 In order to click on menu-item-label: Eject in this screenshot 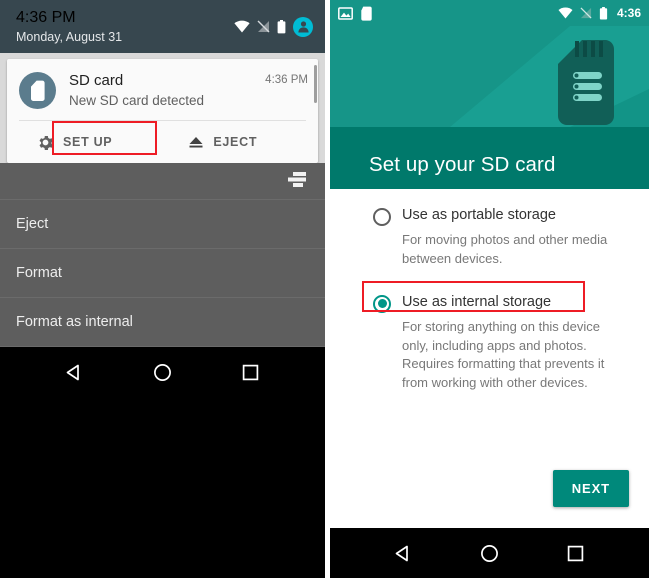, I will do `click(32, 224)`.